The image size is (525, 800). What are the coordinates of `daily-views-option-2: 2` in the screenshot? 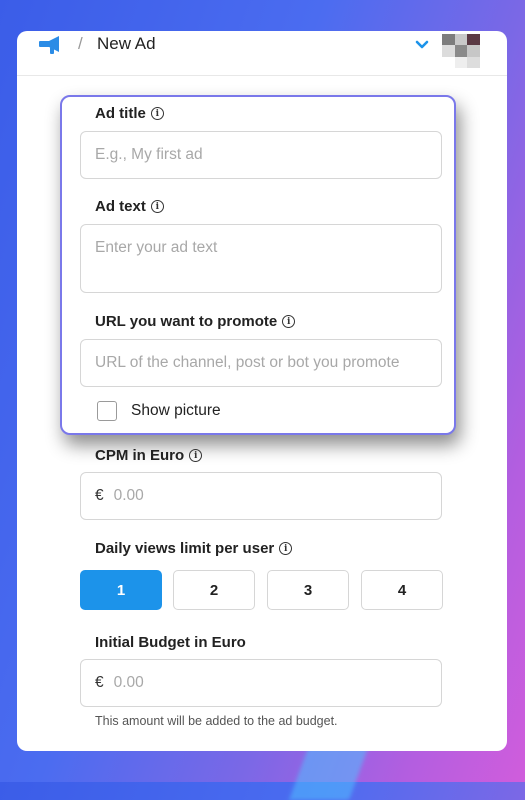 It's located at (214, 590).